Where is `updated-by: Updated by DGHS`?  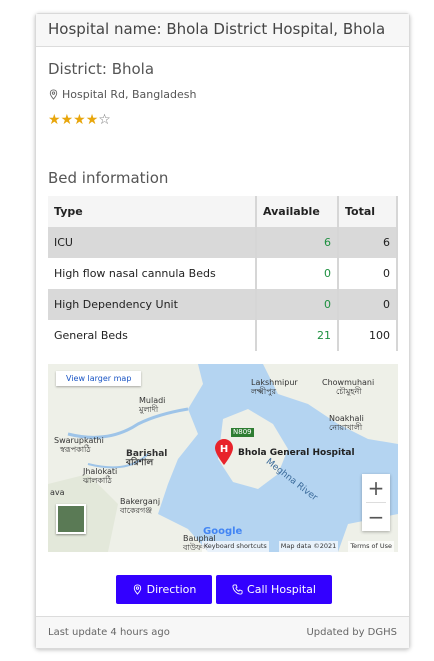 updated-by: Updated by DGHS is located at coordinates (351, 632).